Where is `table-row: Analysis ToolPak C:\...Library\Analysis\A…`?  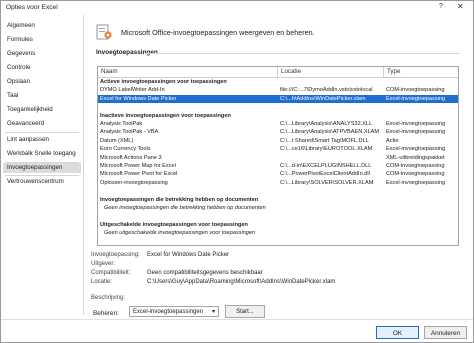 table-row: Analysis ToolPak C:\...Library\Analysis\A… is located at coordinates (278, 124).